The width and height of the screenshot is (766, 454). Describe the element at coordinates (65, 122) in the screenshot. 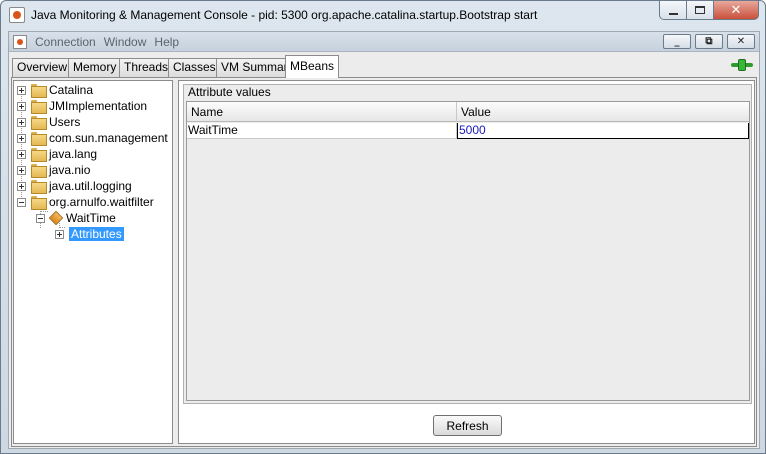

I see `tree-node-label: Users` at that location.